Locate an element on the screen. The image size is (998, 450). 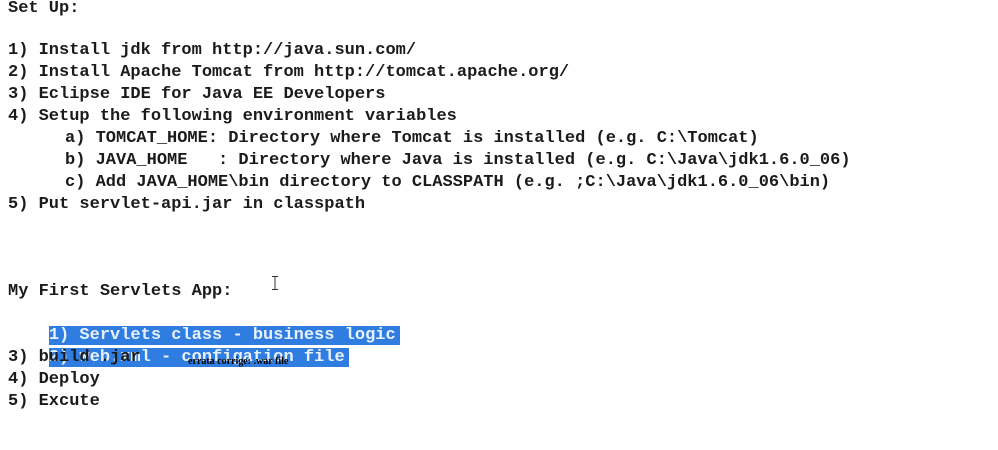
errata-annotation: errata corrige: .war file is located at coordinates (238, 361).